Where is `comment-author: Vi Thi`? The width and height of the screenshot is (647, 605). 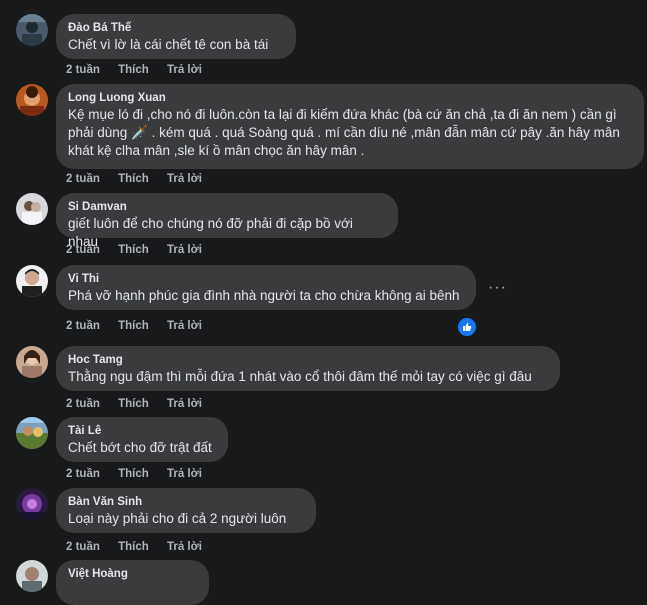 comment-author: Vi Thi is located at coordinates (266, 279).